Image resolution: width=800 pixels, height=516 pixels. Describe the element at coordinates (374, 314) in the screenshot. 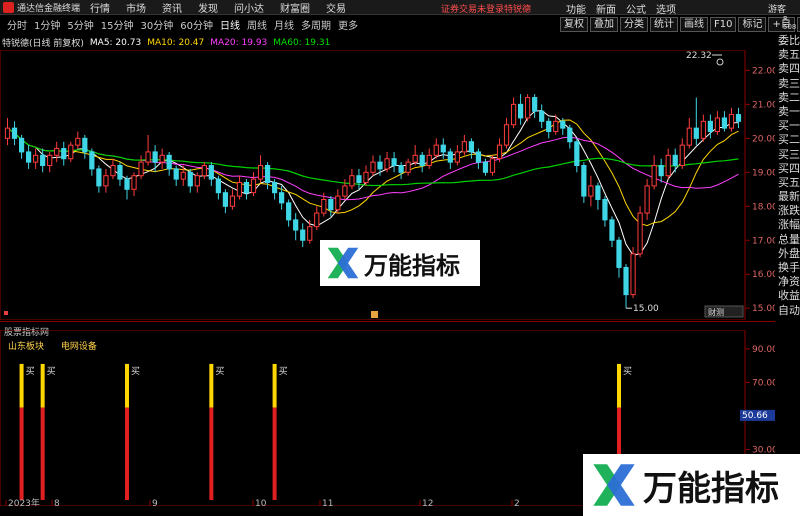

I see `event-marker` at that location.